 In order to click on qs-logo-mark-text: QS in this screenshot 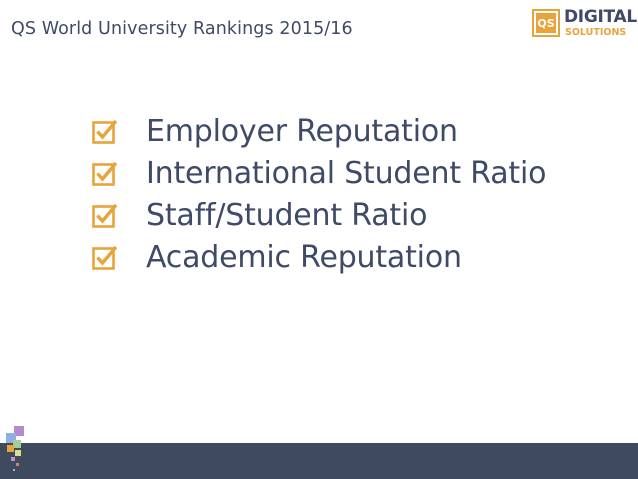, I will do `click(546, 23)`.